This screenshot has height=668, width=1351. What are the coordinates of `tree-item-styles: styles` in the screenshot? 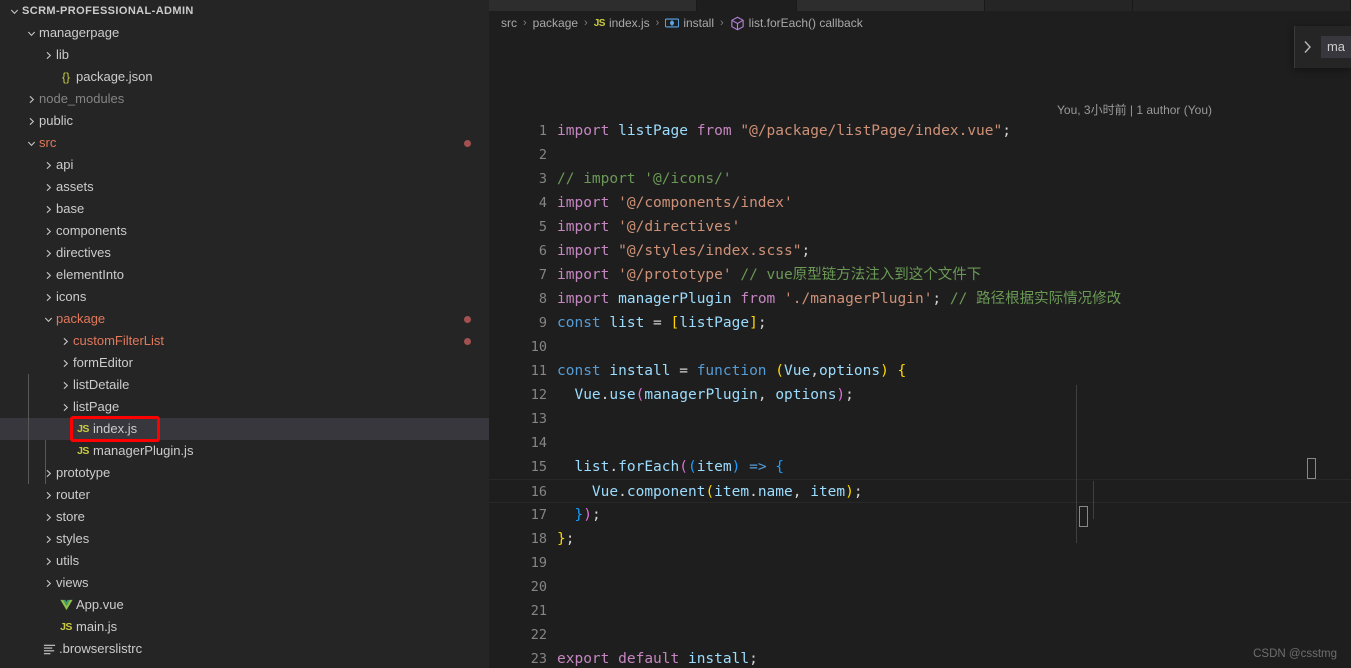 It's located at (244, 539).